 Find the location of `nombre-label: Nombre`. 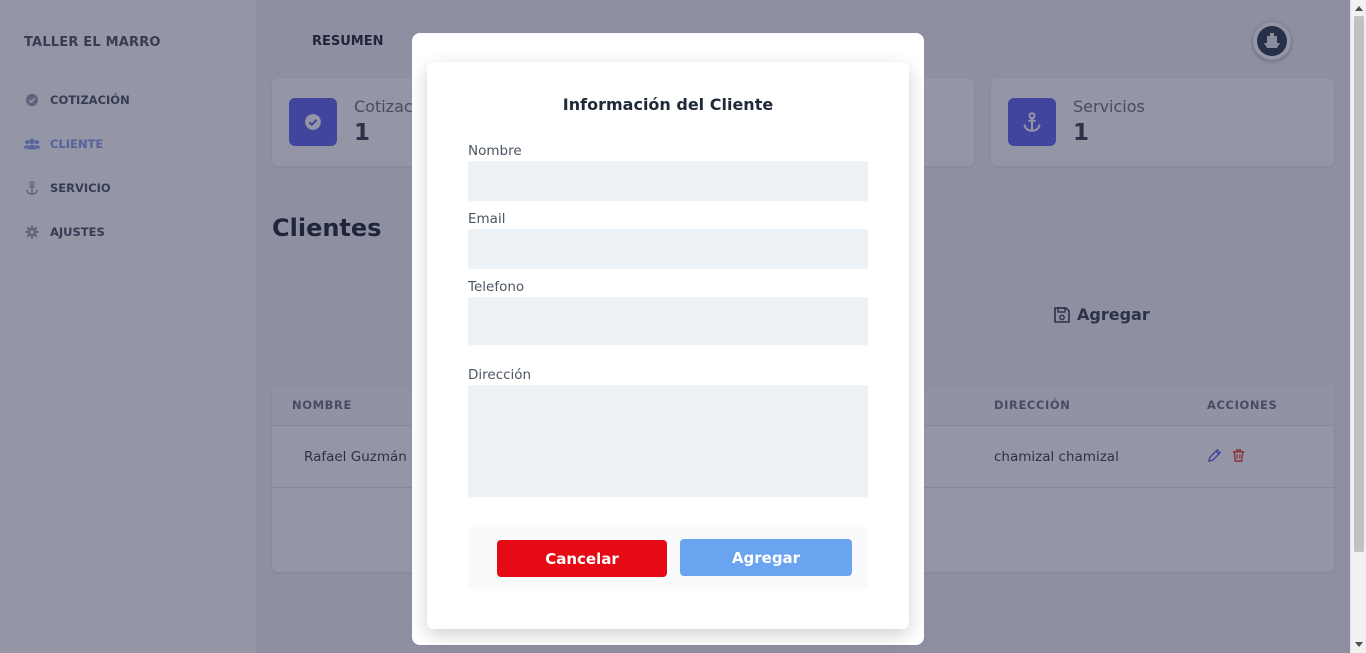

nombre-label: Nombre is located at coordinates (495, 151).